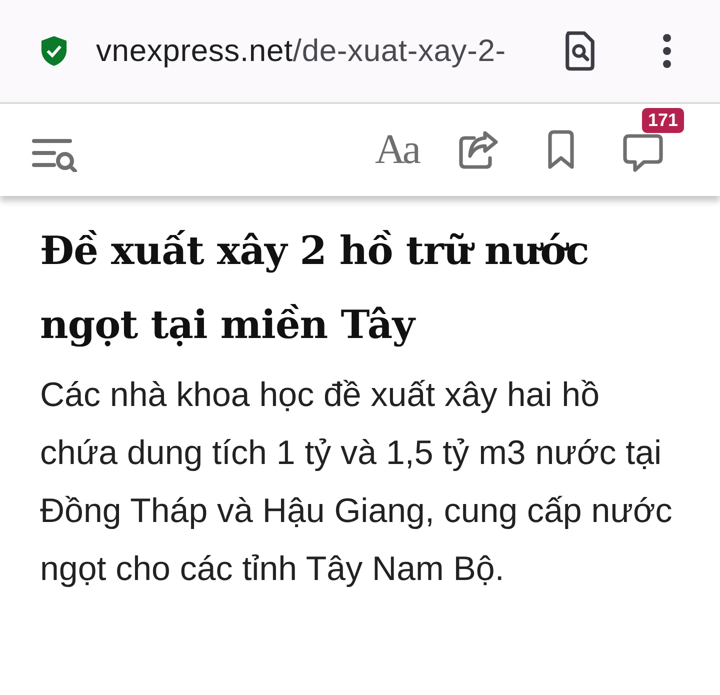 The image size is (720, 695). I want to click on article-title: Đề xuất xây 2 hồ trữ nước ngọt tại miền Tây, so click(315, 288).